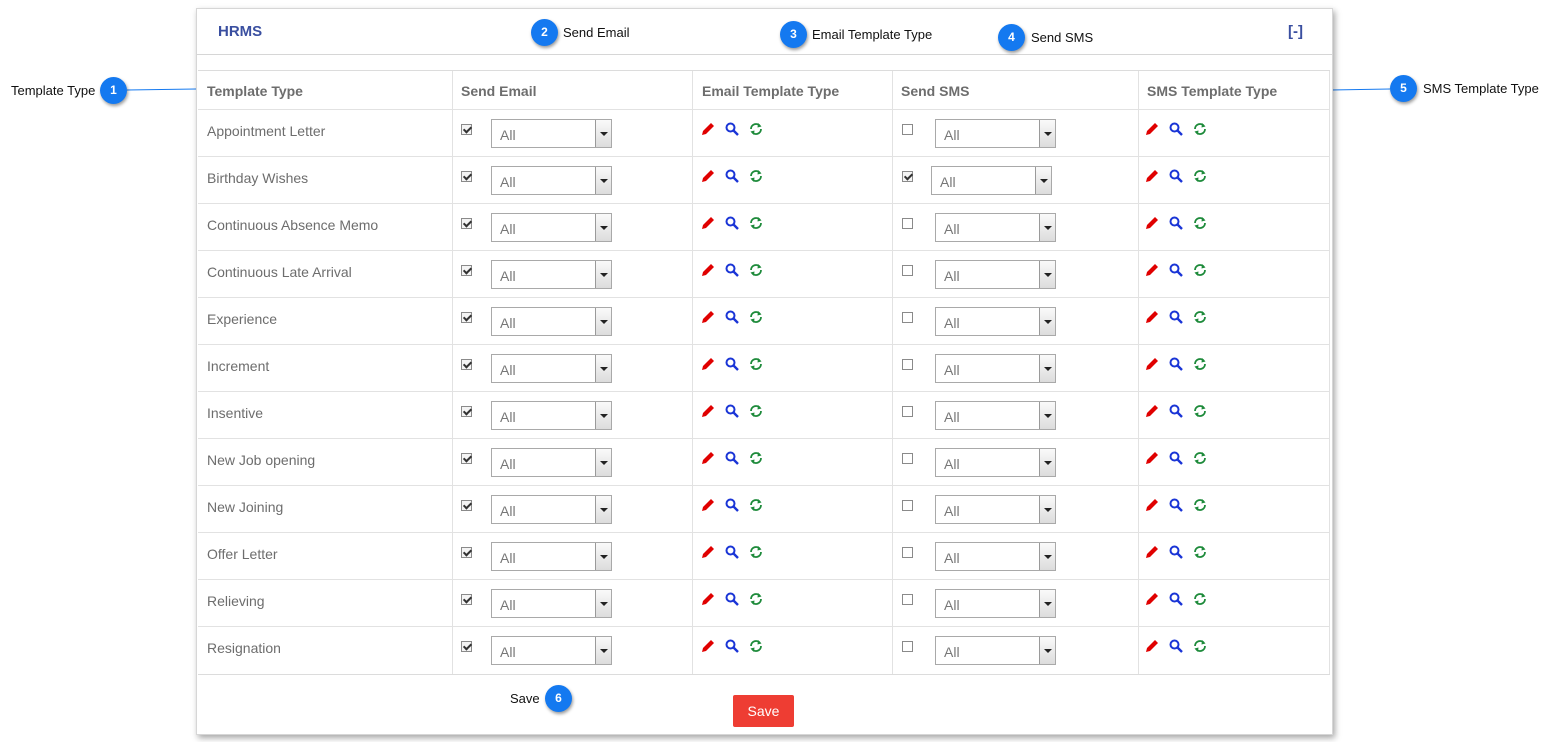  I want to click on save-button: Save, so click(763, 711).